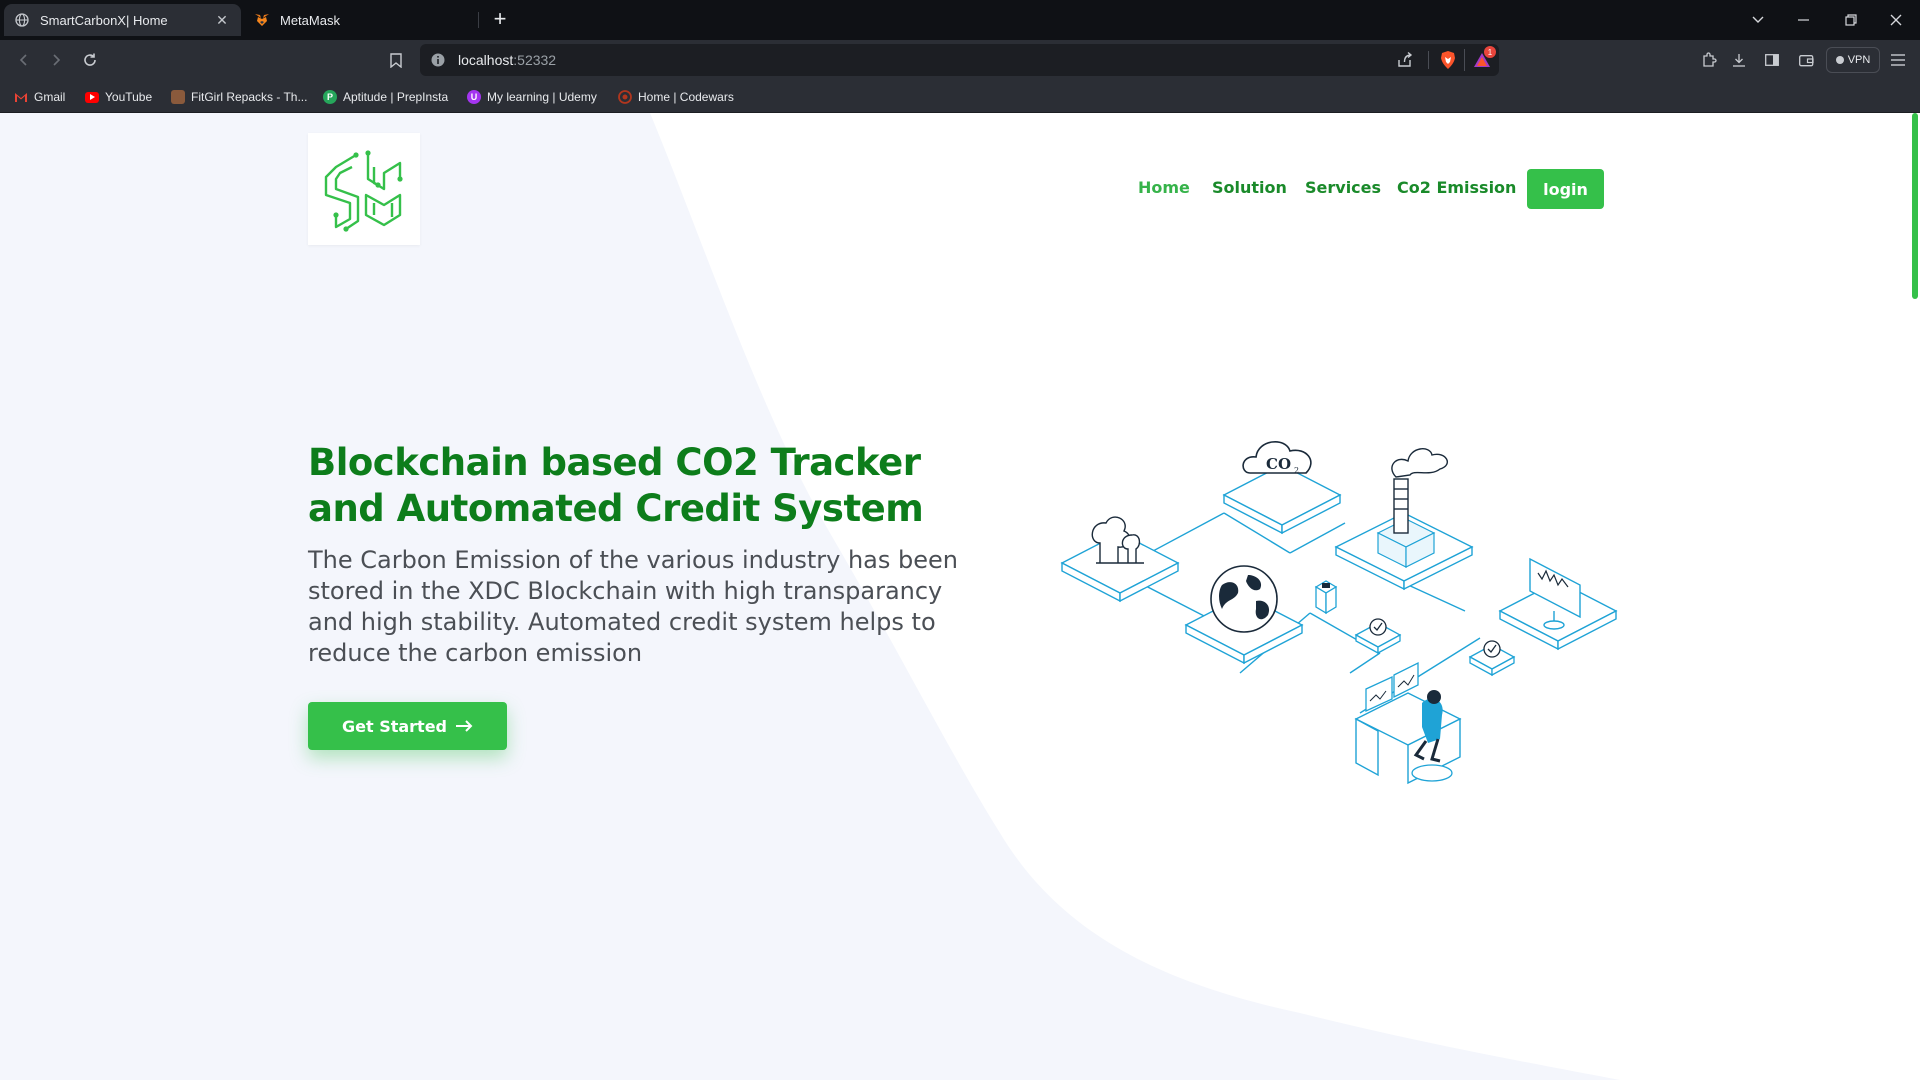 The image size is (1920, 1080). I want to click on bookmark-udemy: U My learning | Udemy, so click(532, 97).